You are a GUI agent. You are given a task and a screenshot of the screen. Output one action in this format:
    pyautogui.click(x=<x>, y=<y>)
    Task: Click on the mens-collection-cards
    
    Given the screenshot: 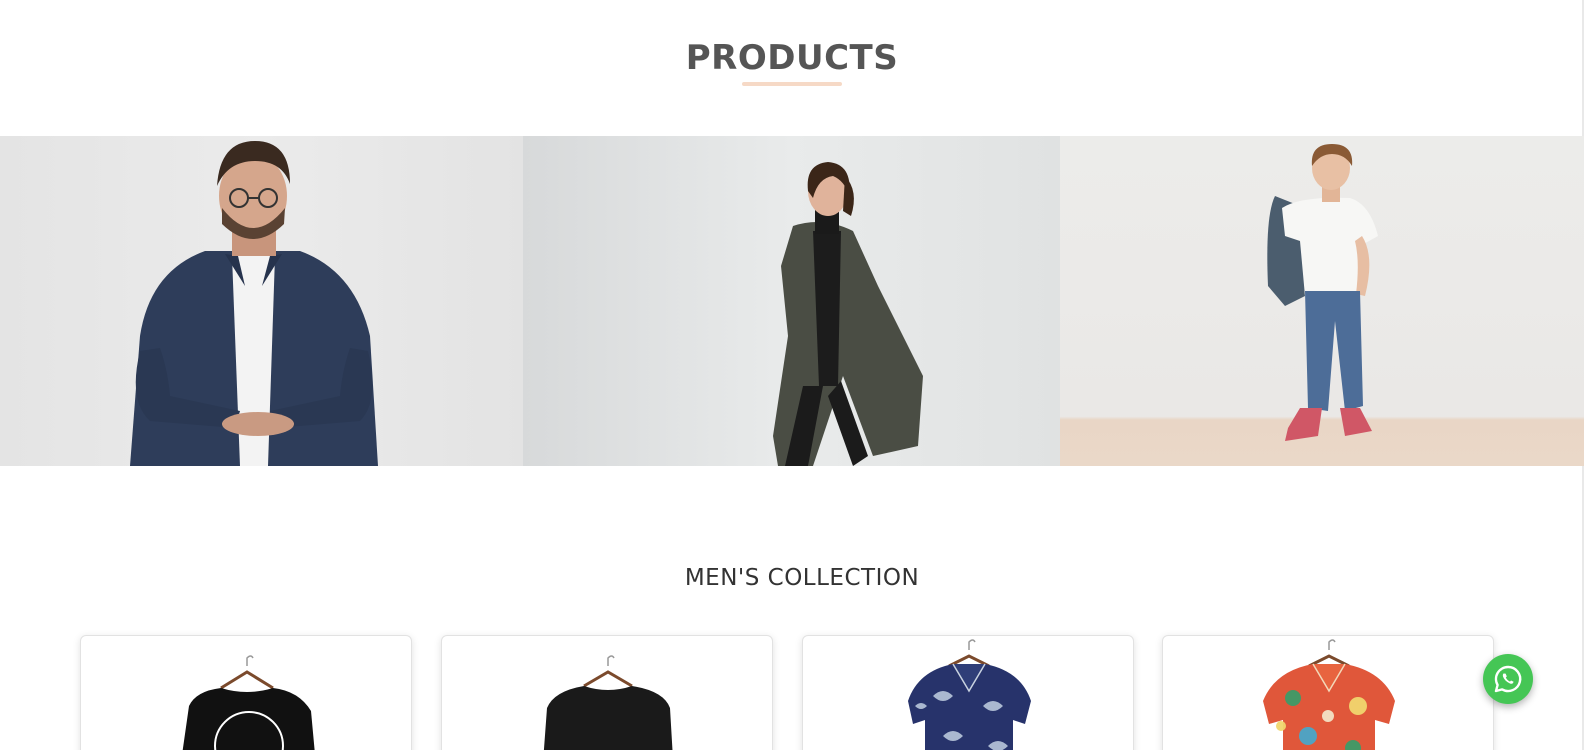 What is the action you would take?
    pyautogui.click(x=792, y=692)
    